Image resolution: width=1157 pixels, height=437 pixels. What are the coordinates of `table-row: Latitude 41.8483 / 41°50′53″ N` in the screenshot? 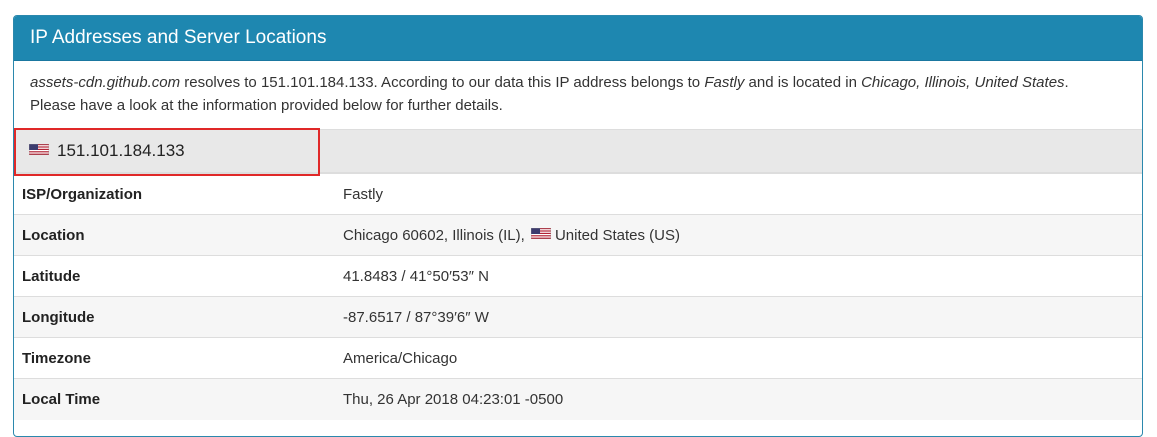 It's located at (578, 276).